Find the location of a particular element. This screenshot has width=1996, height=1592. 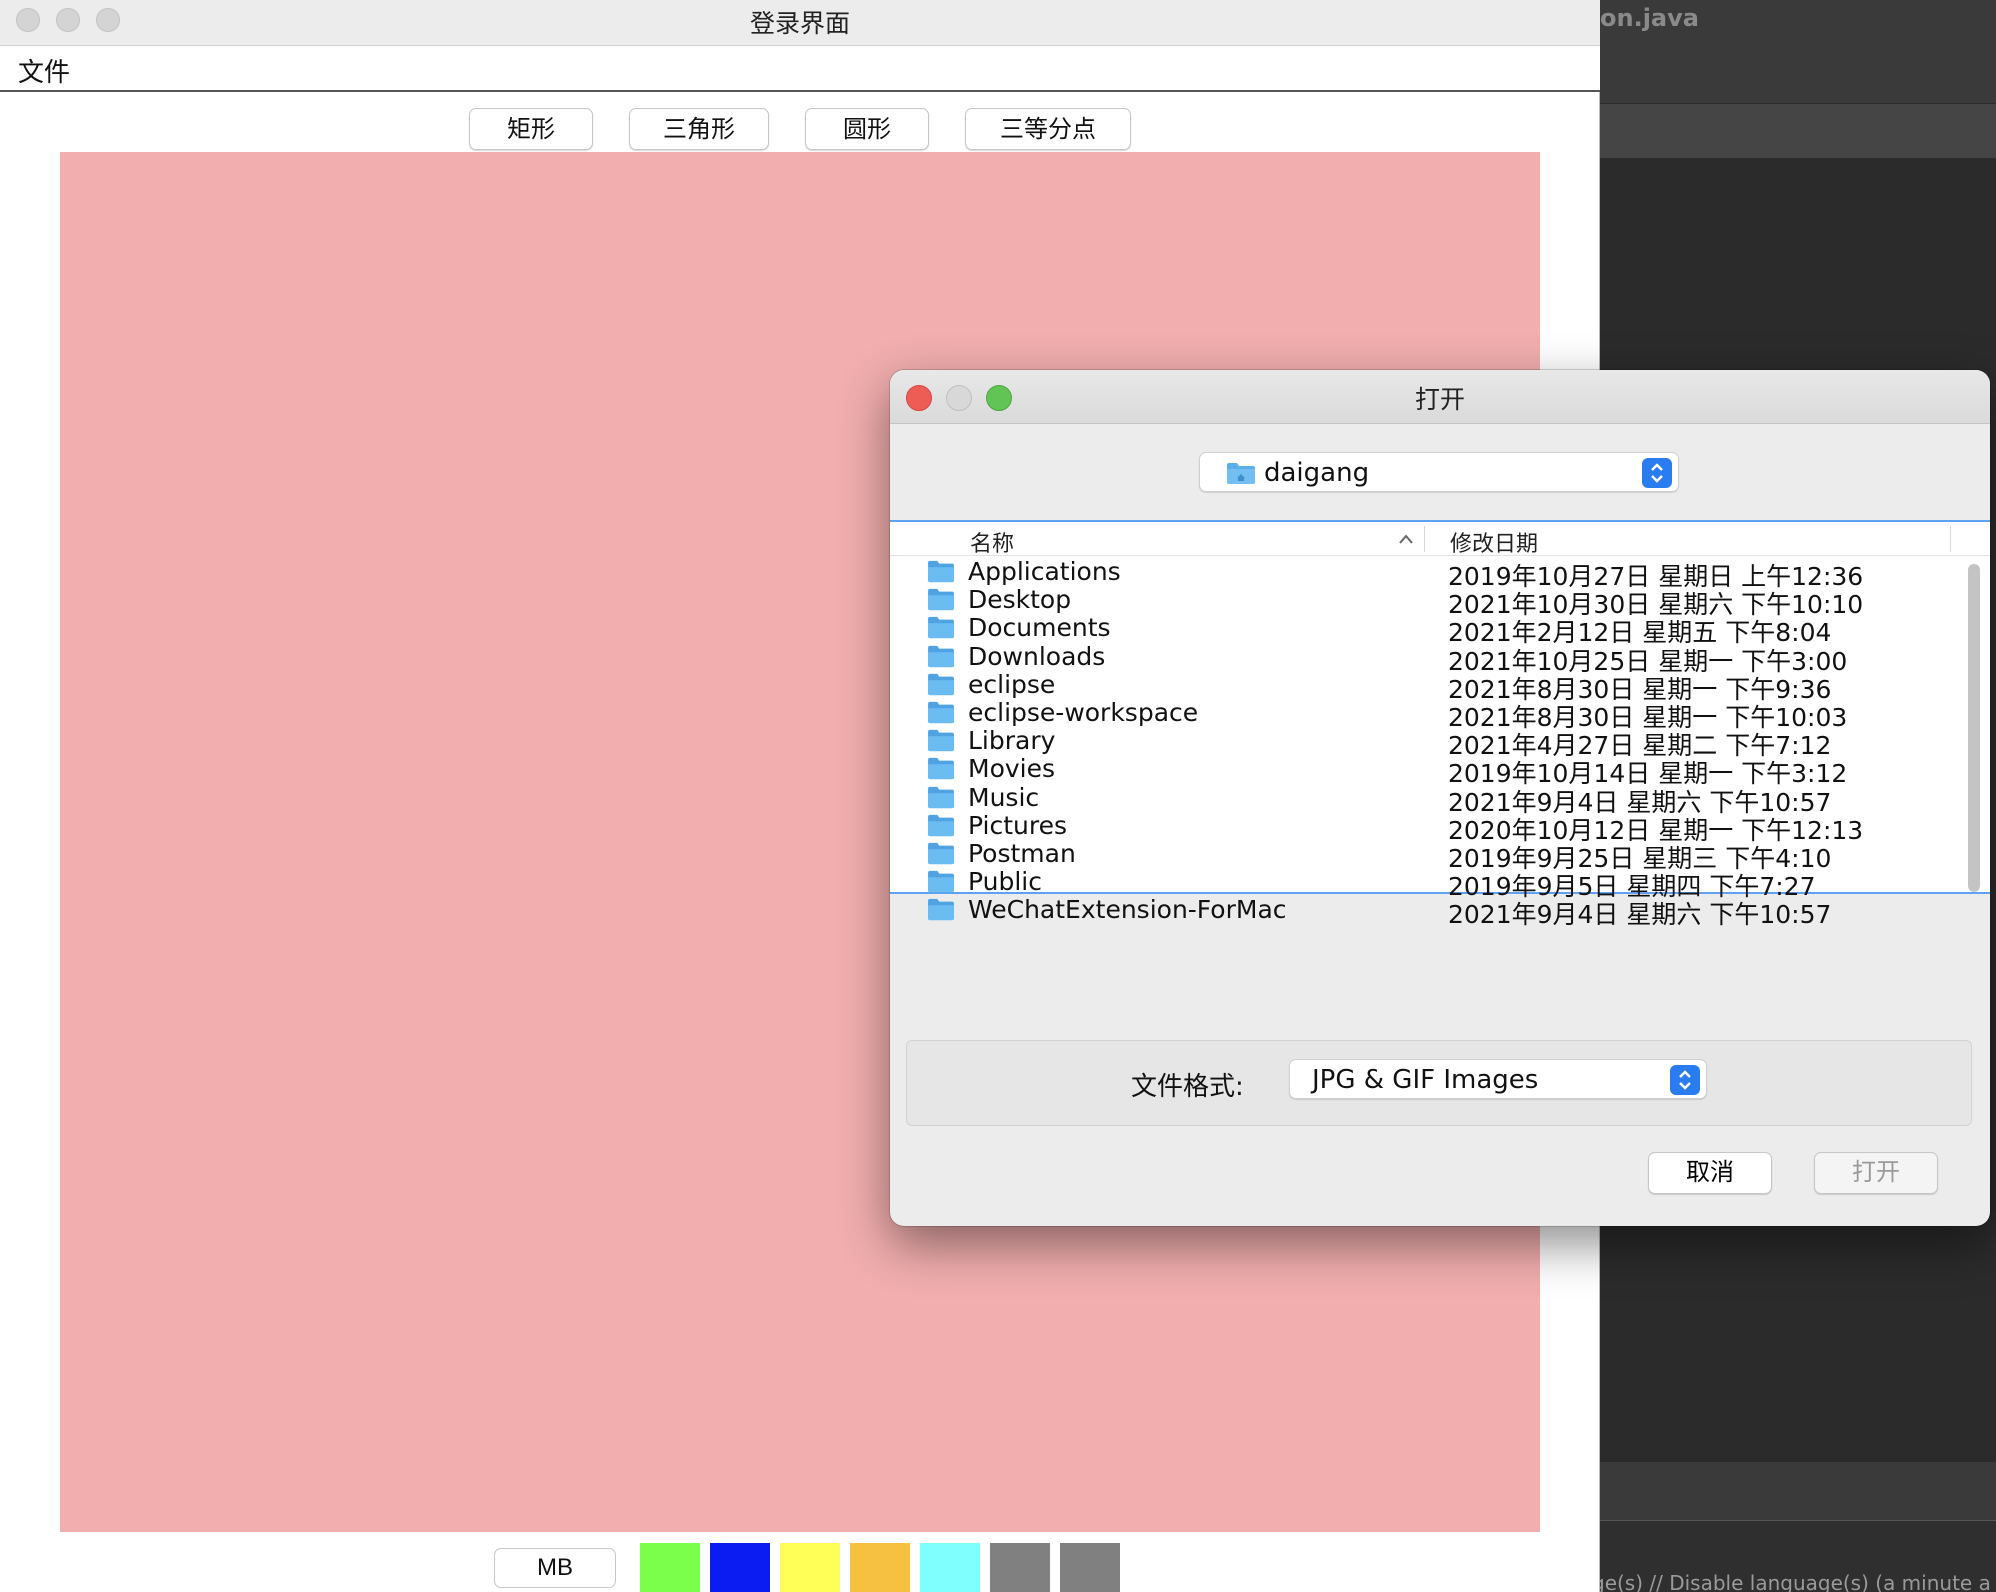

documents-folder-icon is located at coordinates (941, 629).